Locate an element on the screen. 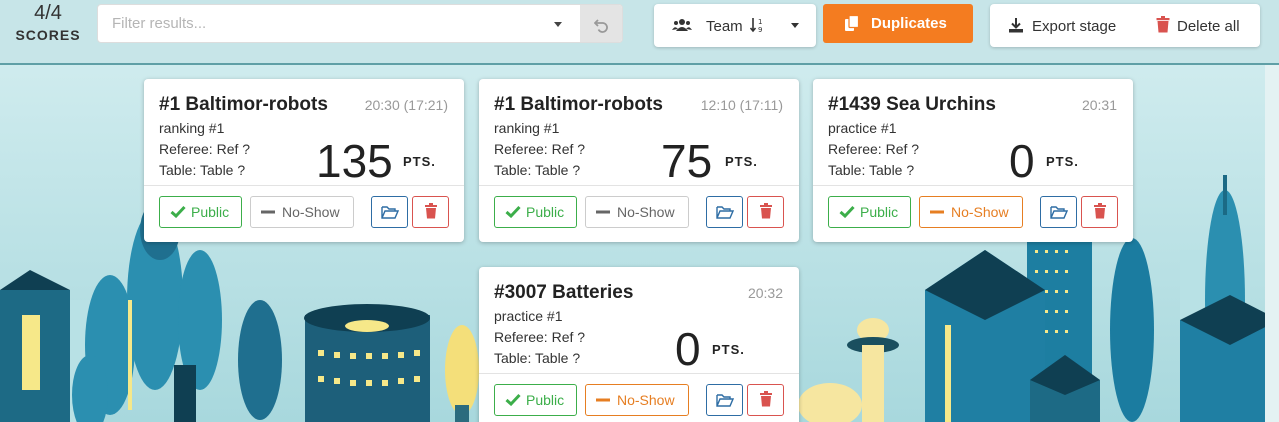 This screenshot has height=422, width=1279. score-time: 20:30 (17:21) is located at coordinates (406, 105).